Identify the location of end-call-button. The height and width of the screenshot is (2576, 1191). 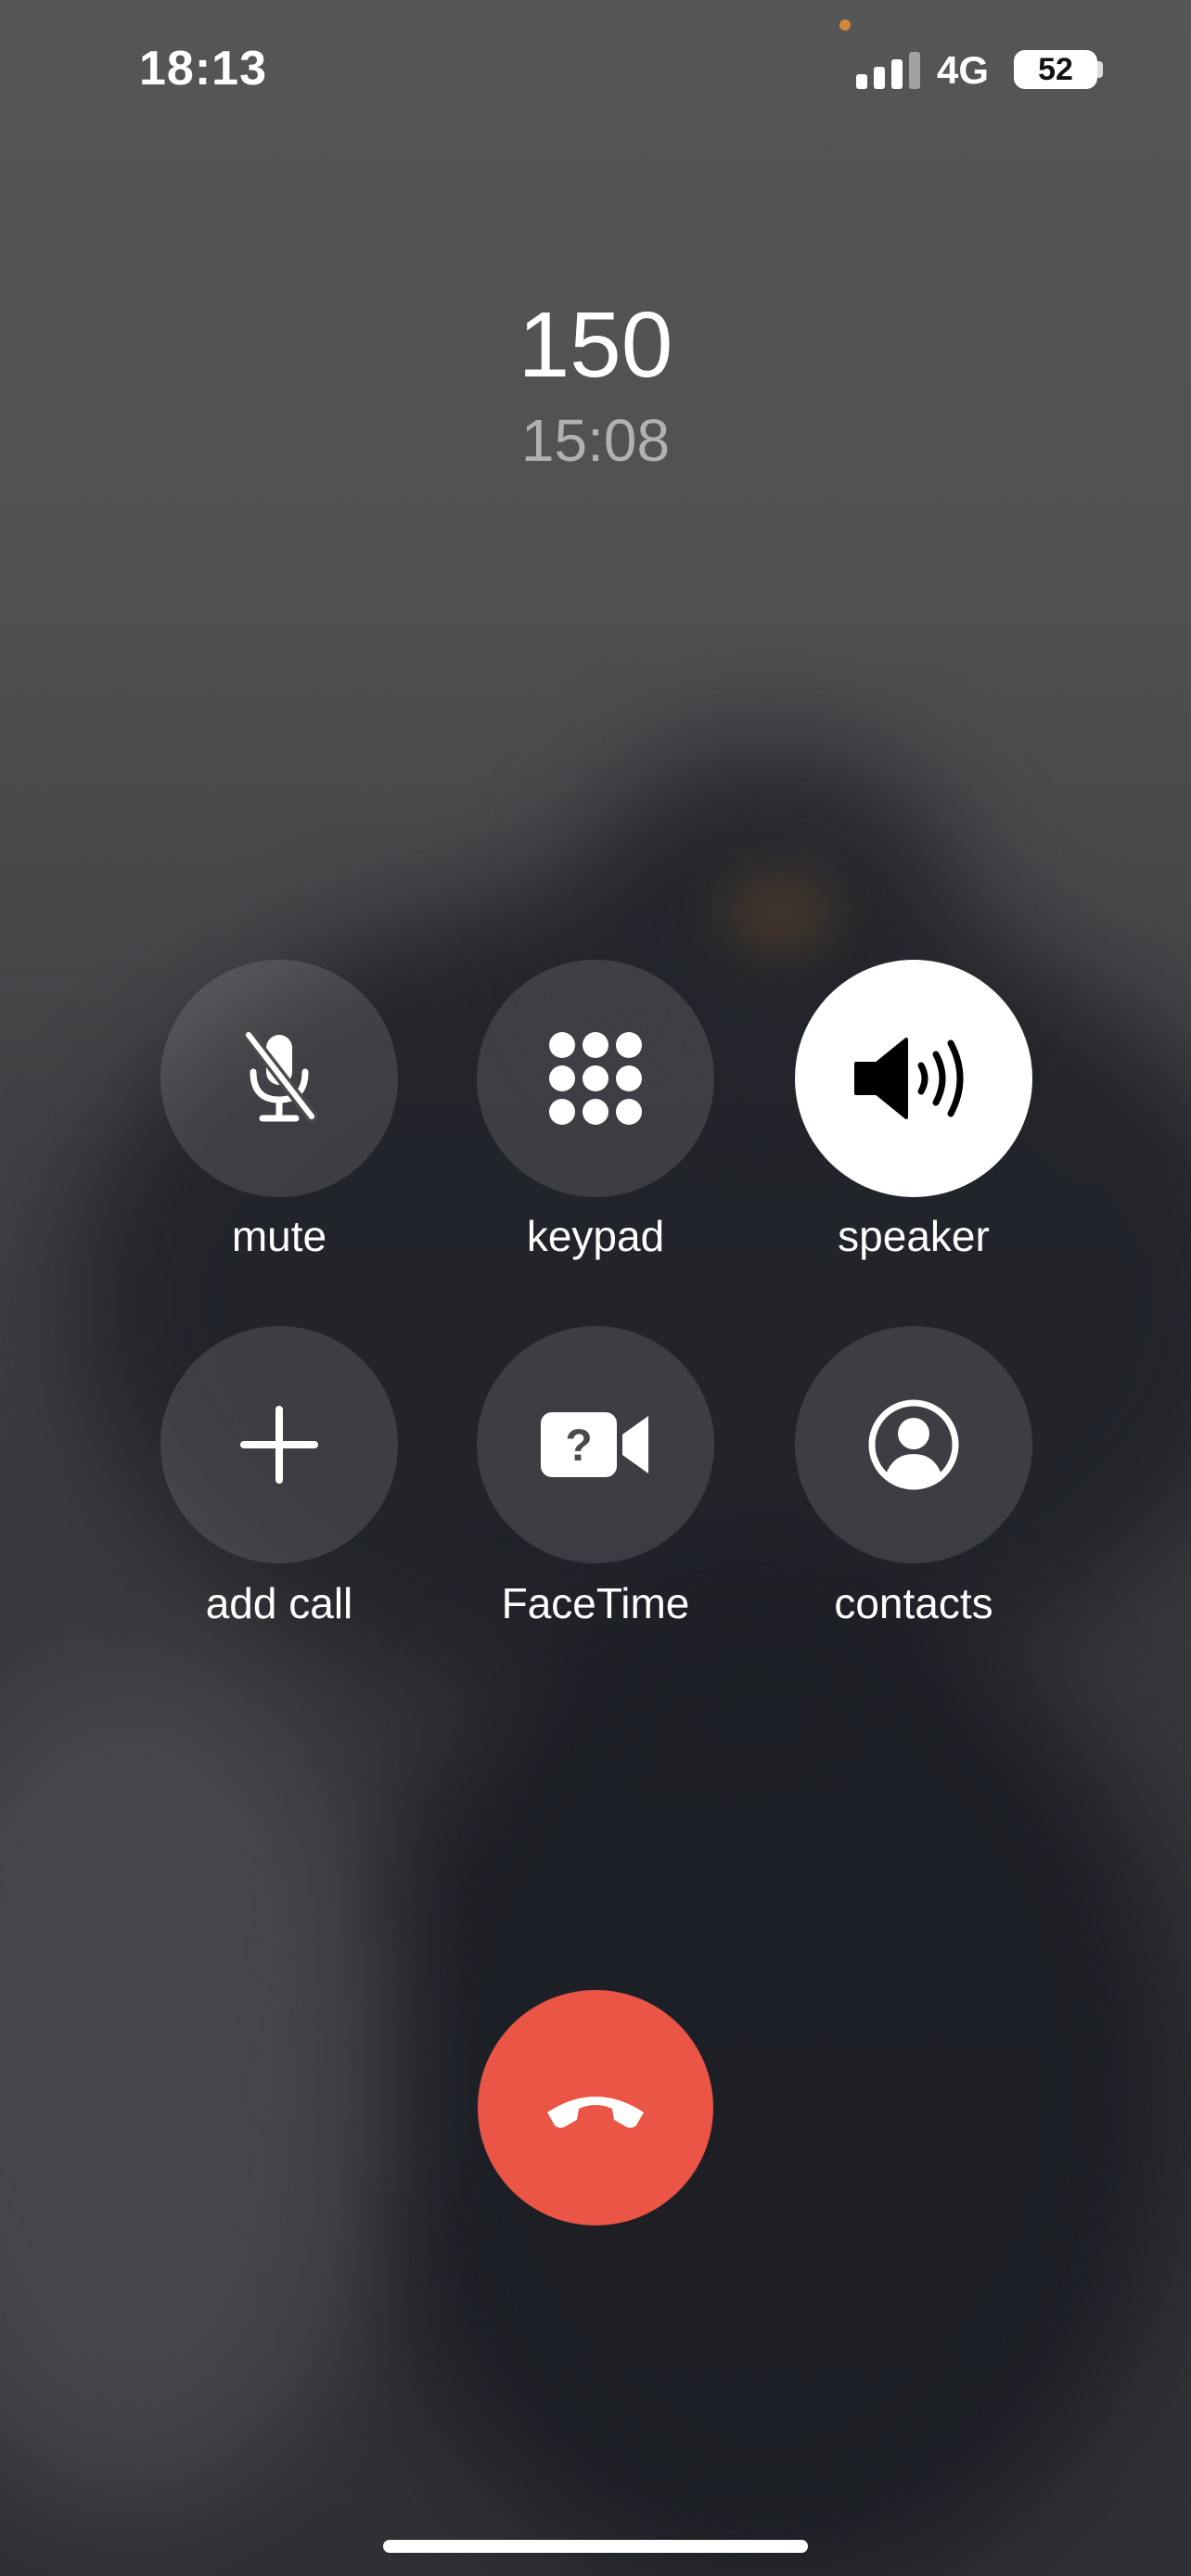
(595, 2107).